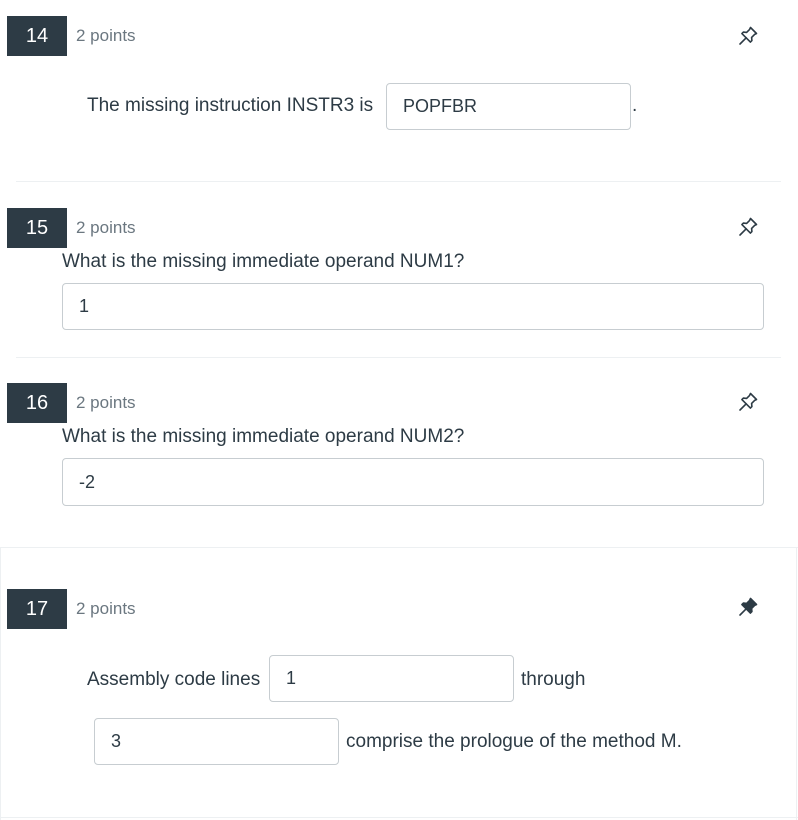 This screenshot has height=820, width=798. I want to click on question-number: 16, so click(37, 403).